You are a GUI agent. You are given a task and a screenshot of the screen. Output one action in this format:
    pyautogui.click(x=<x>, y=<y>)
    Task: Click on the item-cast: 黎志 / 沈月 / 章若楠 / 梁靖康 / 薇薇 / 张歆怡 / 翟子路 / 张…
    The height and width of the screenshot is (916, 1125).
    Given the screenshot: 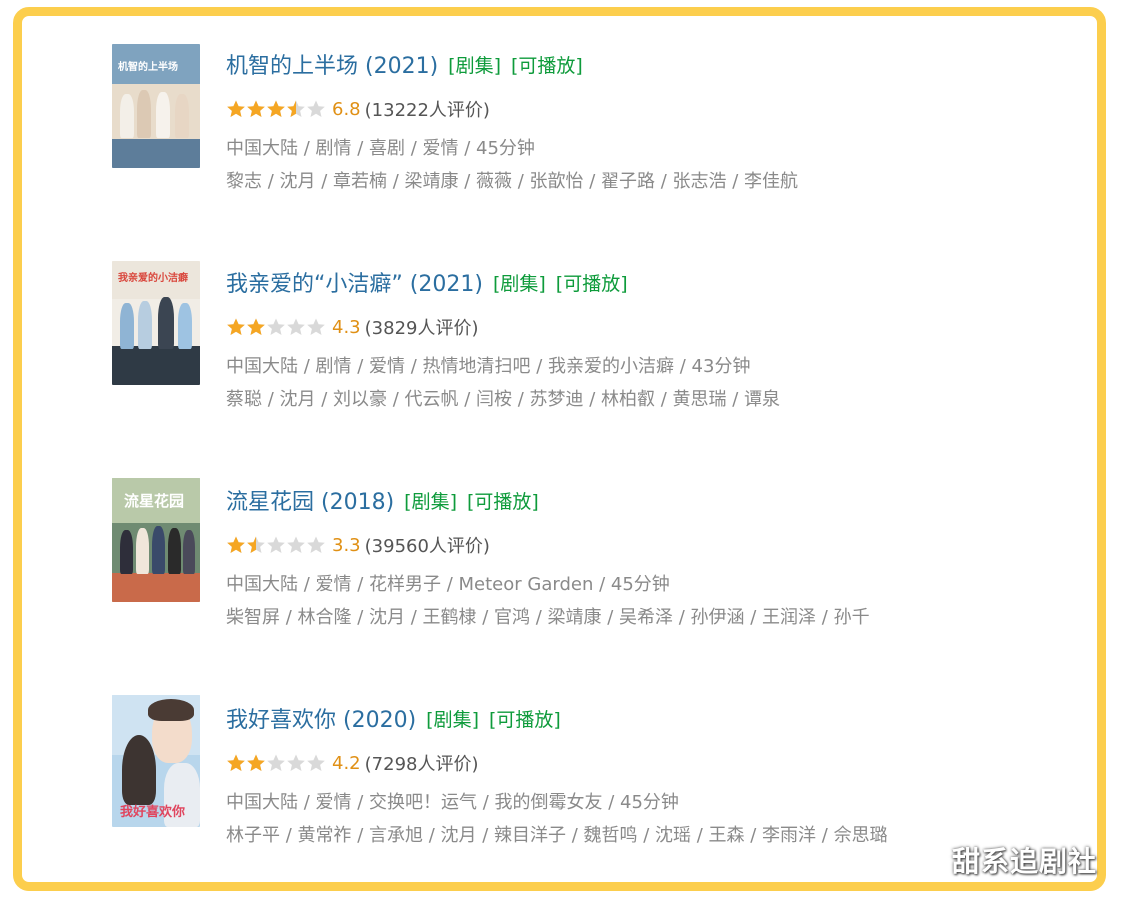 What is the action you would take?
    pyautogui.click(x=512, y=181)
    